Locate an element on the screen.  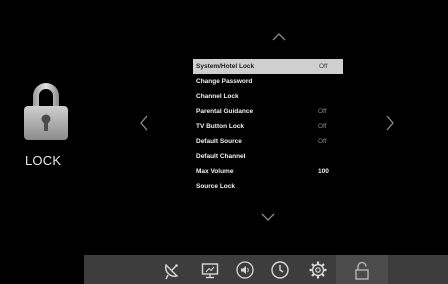
menu-item-default-channel: Default Channel is located at coordinates (268, 156).